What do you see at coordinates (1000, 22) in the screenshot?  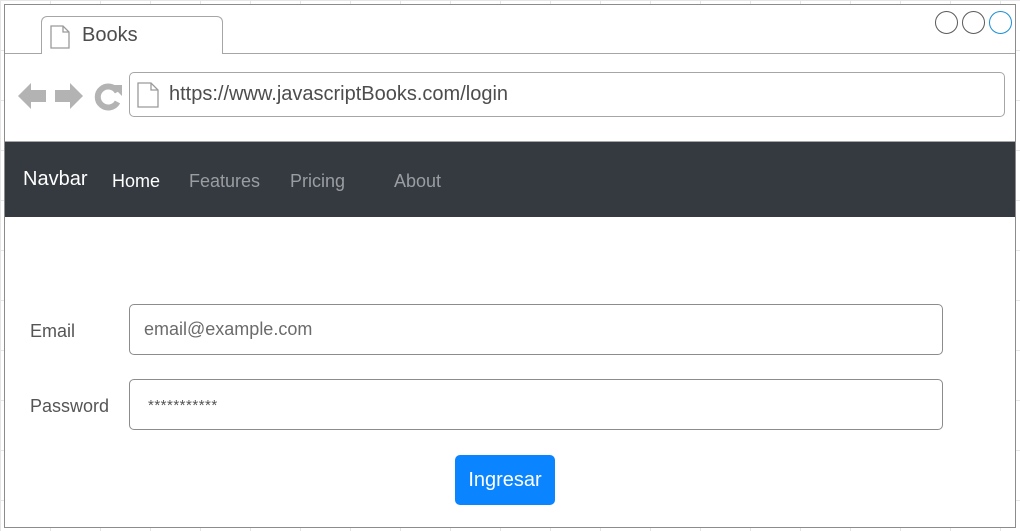 I see `close-icon` at bounding box center [1000, 22].